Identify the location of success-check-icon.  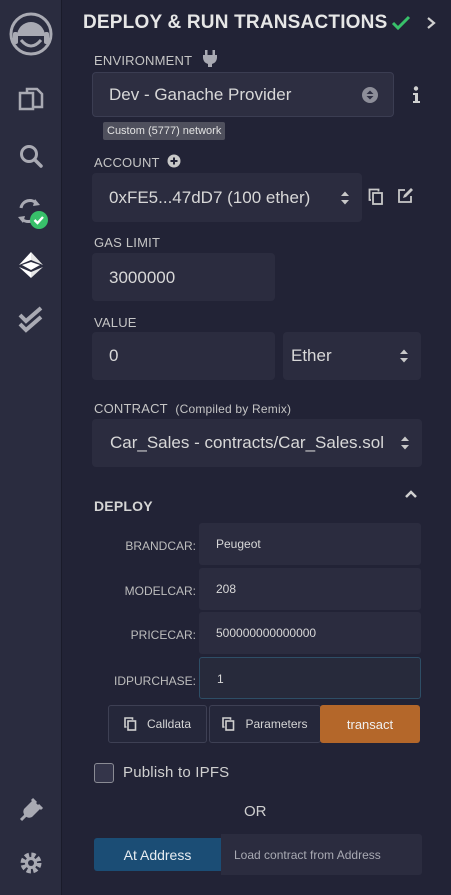
(401, 23).